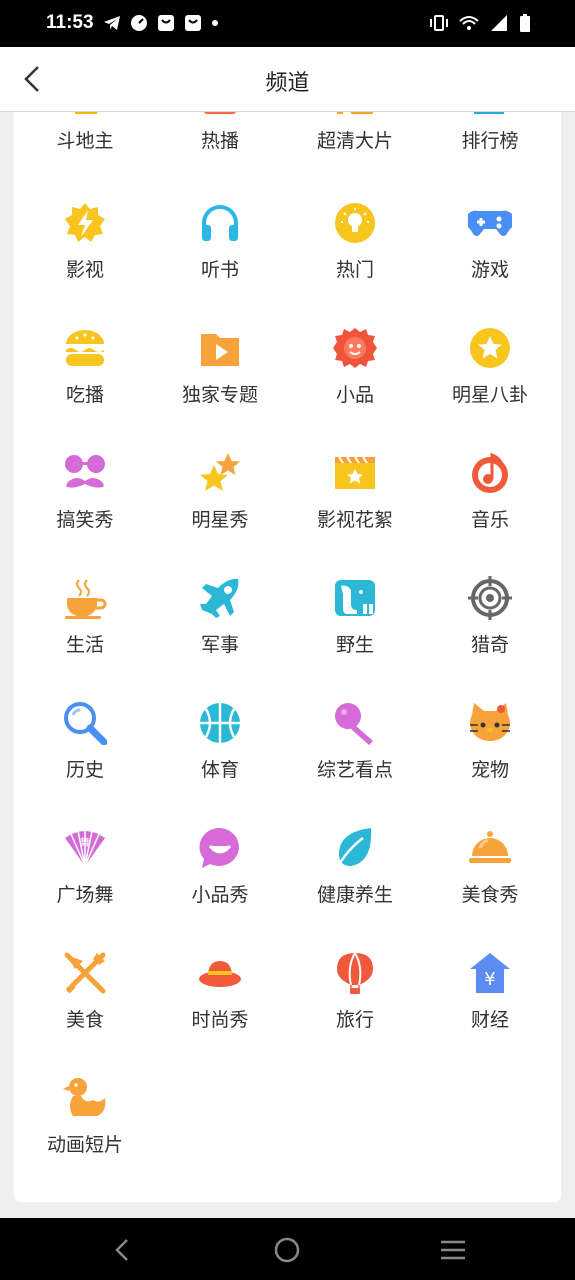 The height and width of the screenshot is (1280, 575). I want to click on lightbulb-icon, so click(355, 223).